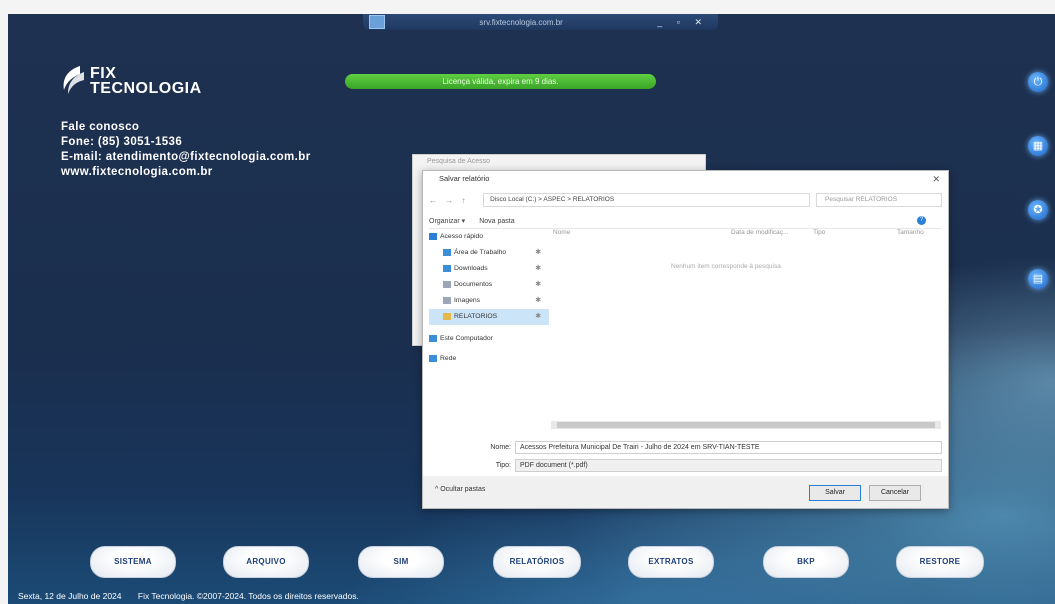 The image size is (1055, 604). Describe the element at coordinates (447, 284) in the screenshot. I see `document-icon` at that location.